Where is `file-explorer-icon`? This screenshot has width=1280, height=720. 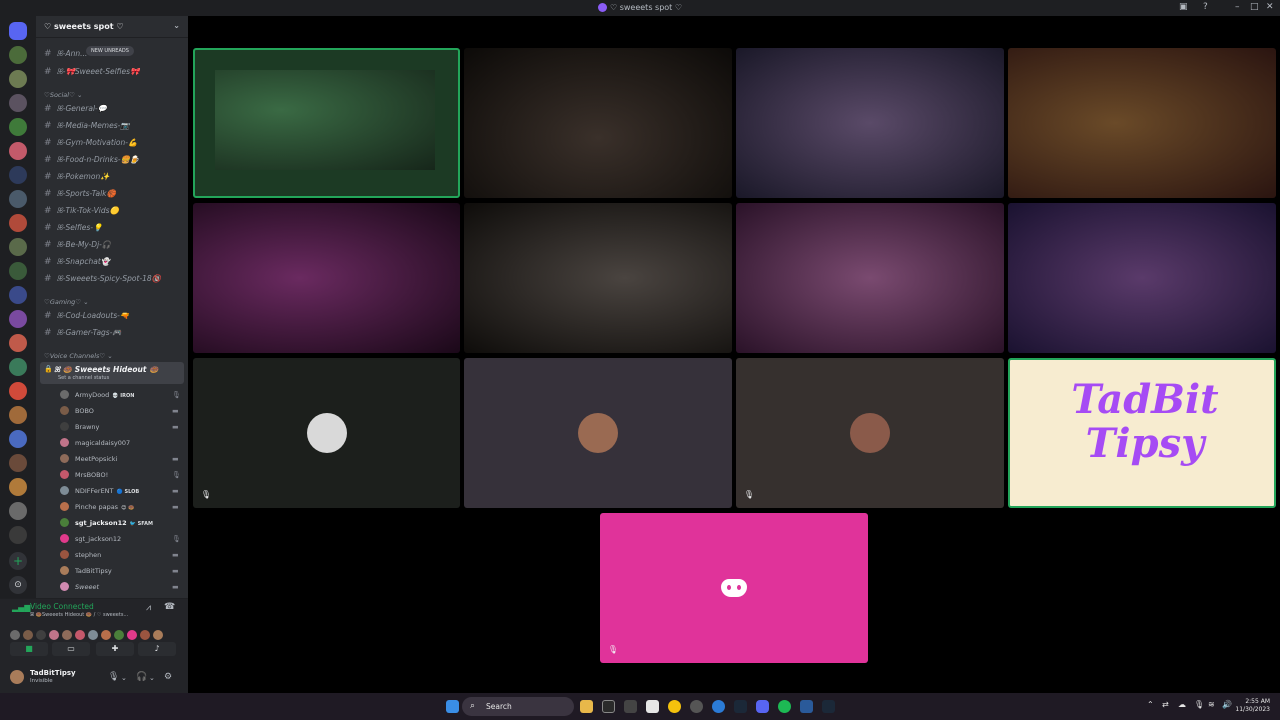 file-explorer-icon is located at coordinates (586, 706).